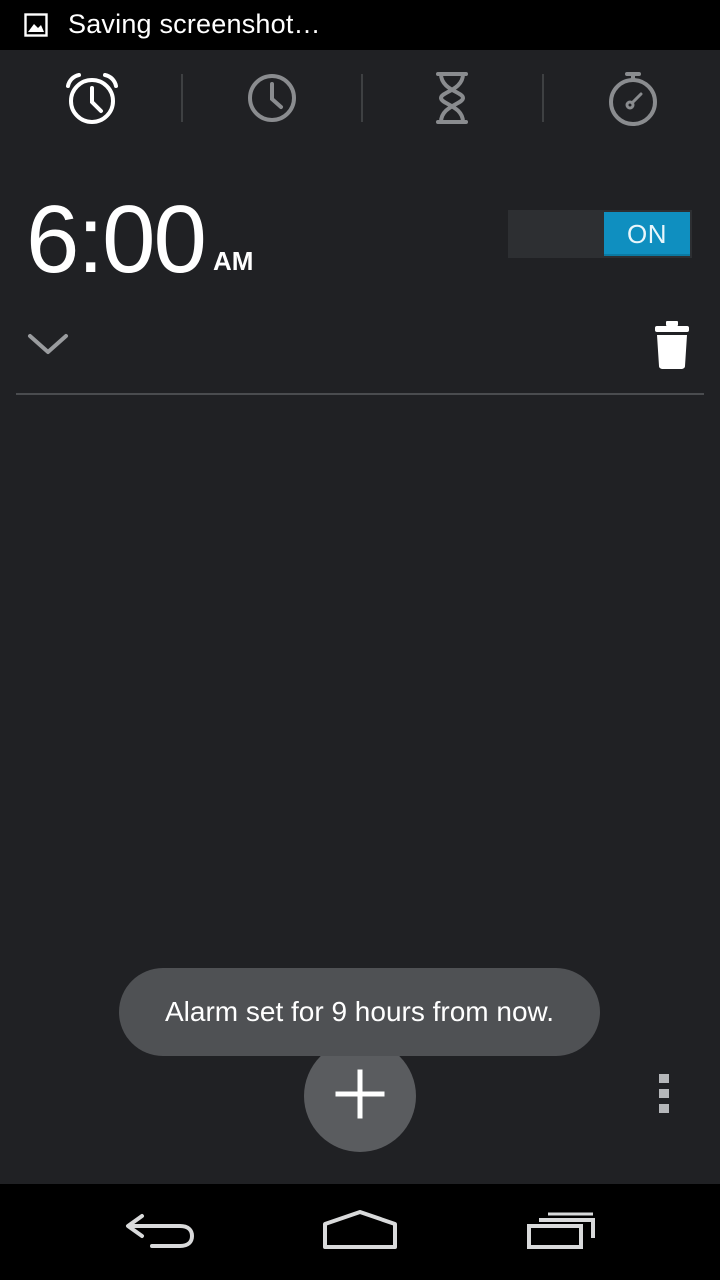 The image size is (720, 1280). I want to click on delete-alarm-button, so click(672, 347).